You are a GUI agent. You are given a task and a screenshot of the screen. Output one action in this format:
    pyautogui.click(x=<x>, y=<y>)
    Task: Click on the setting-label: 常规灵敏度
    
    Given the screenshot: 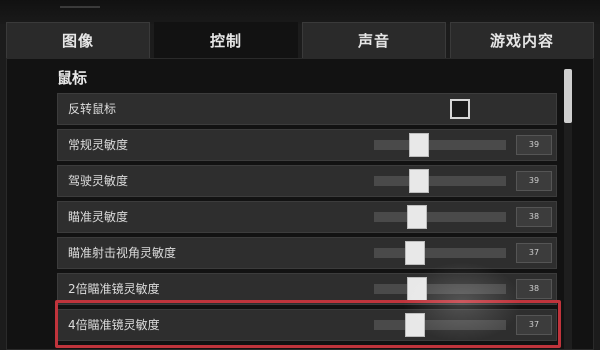 What is the action you would take?
    pyautogui.click(x=98, y=145)
    